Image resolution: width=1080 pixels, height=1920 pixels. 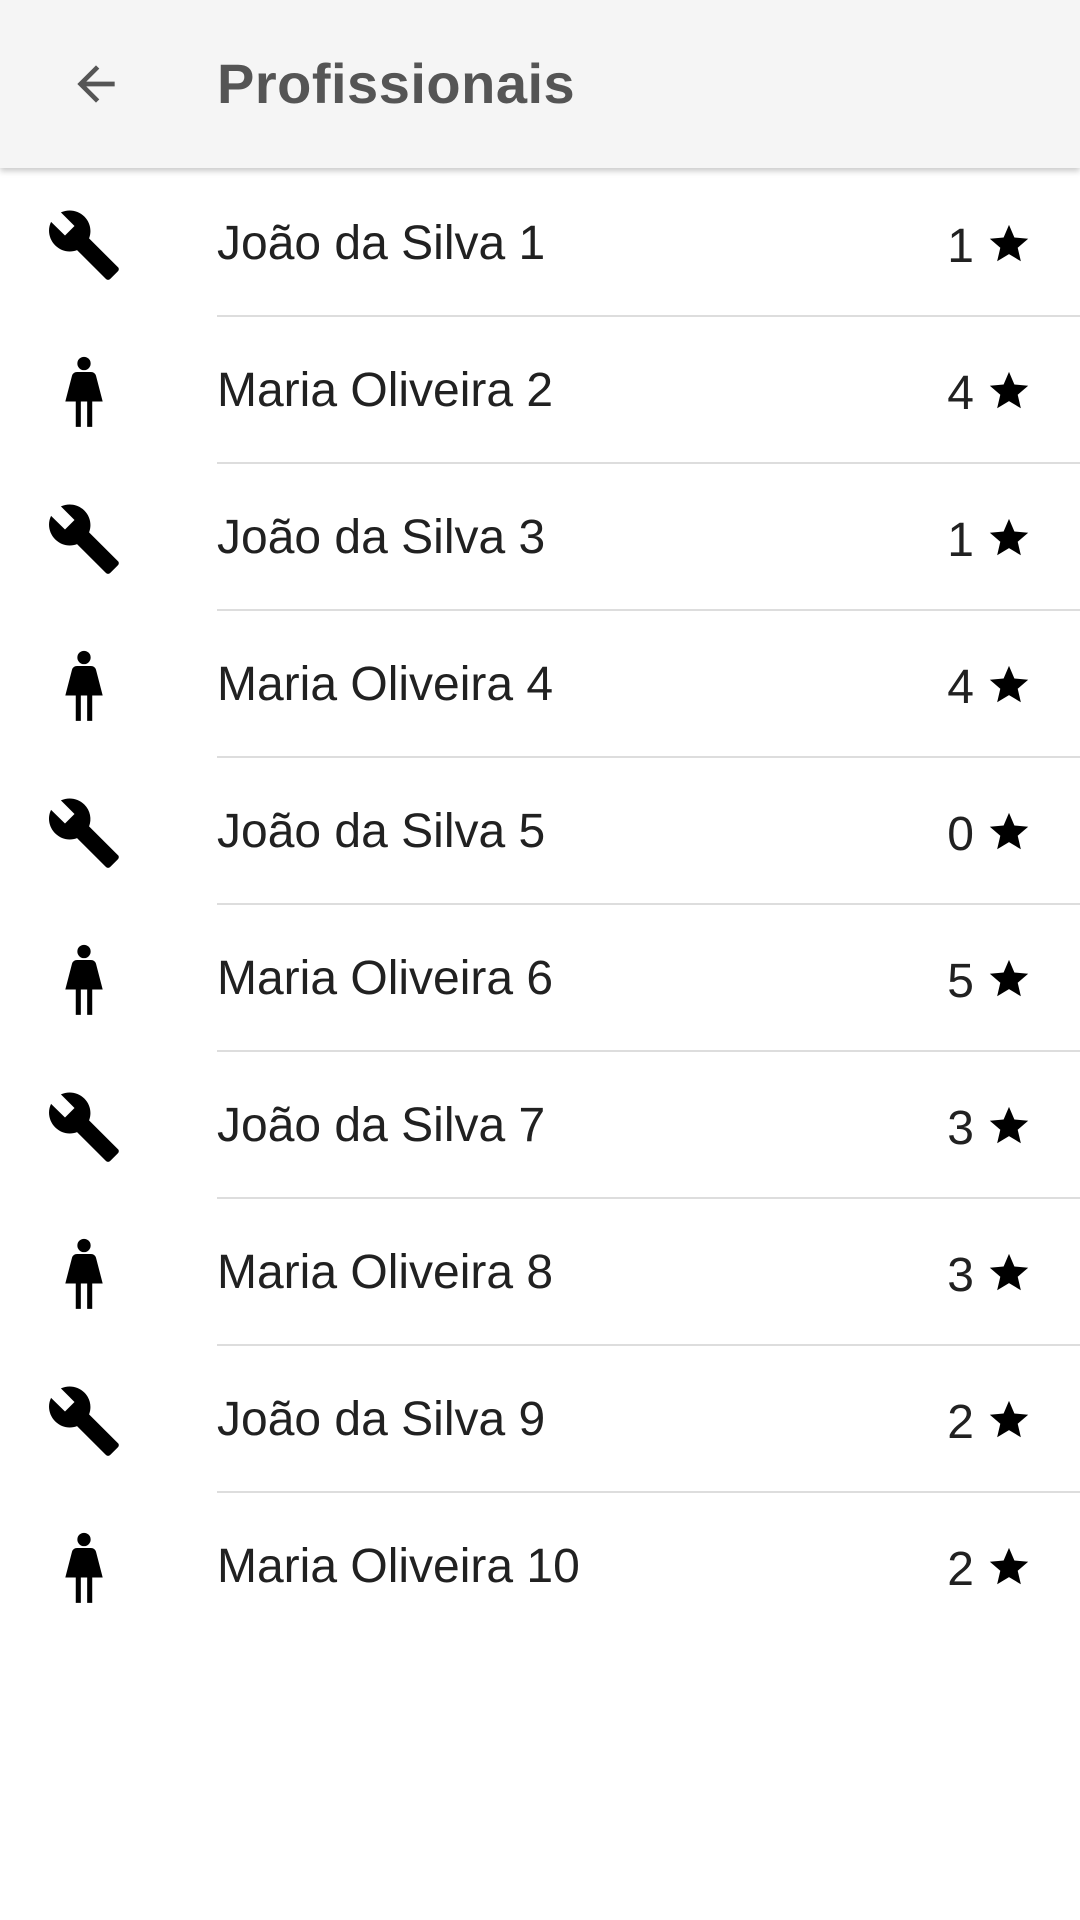 I want to click on back-button, so click(x=96, y=84).